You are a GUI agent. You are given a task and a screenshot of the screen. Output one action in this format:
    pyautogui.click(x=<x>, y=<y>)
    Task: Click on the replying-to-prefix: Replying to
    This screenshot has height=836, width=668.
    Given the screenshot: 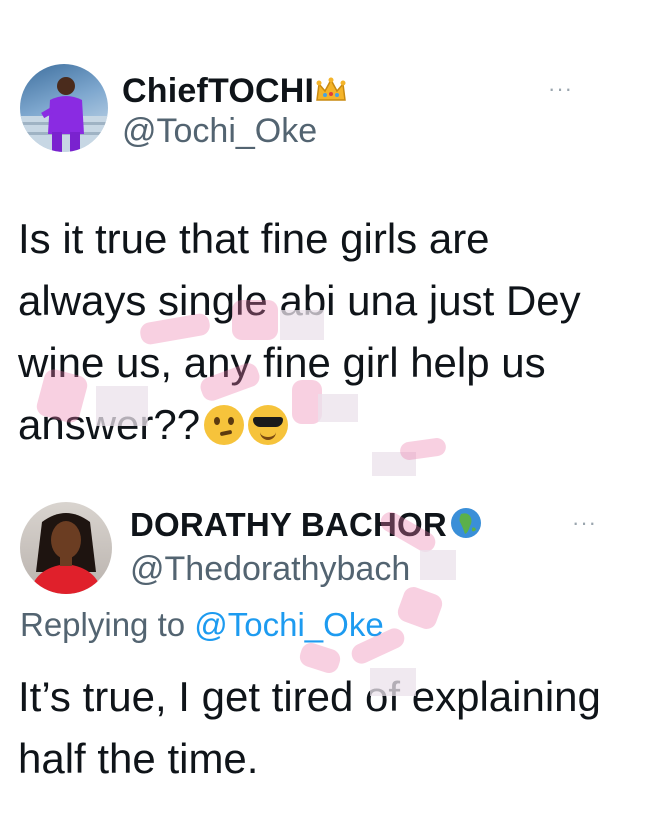 What is the action you would take?
    pyautogui.click(x=107, y=624)
    